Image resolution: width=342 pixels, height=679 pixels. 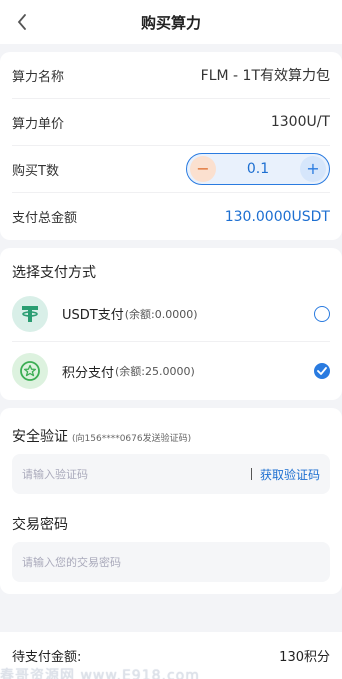 What do you see at coordinates (300, 122) in the screenshot?
I see `unit-price-value: 1300U/T` at bounding box center [300, 122].